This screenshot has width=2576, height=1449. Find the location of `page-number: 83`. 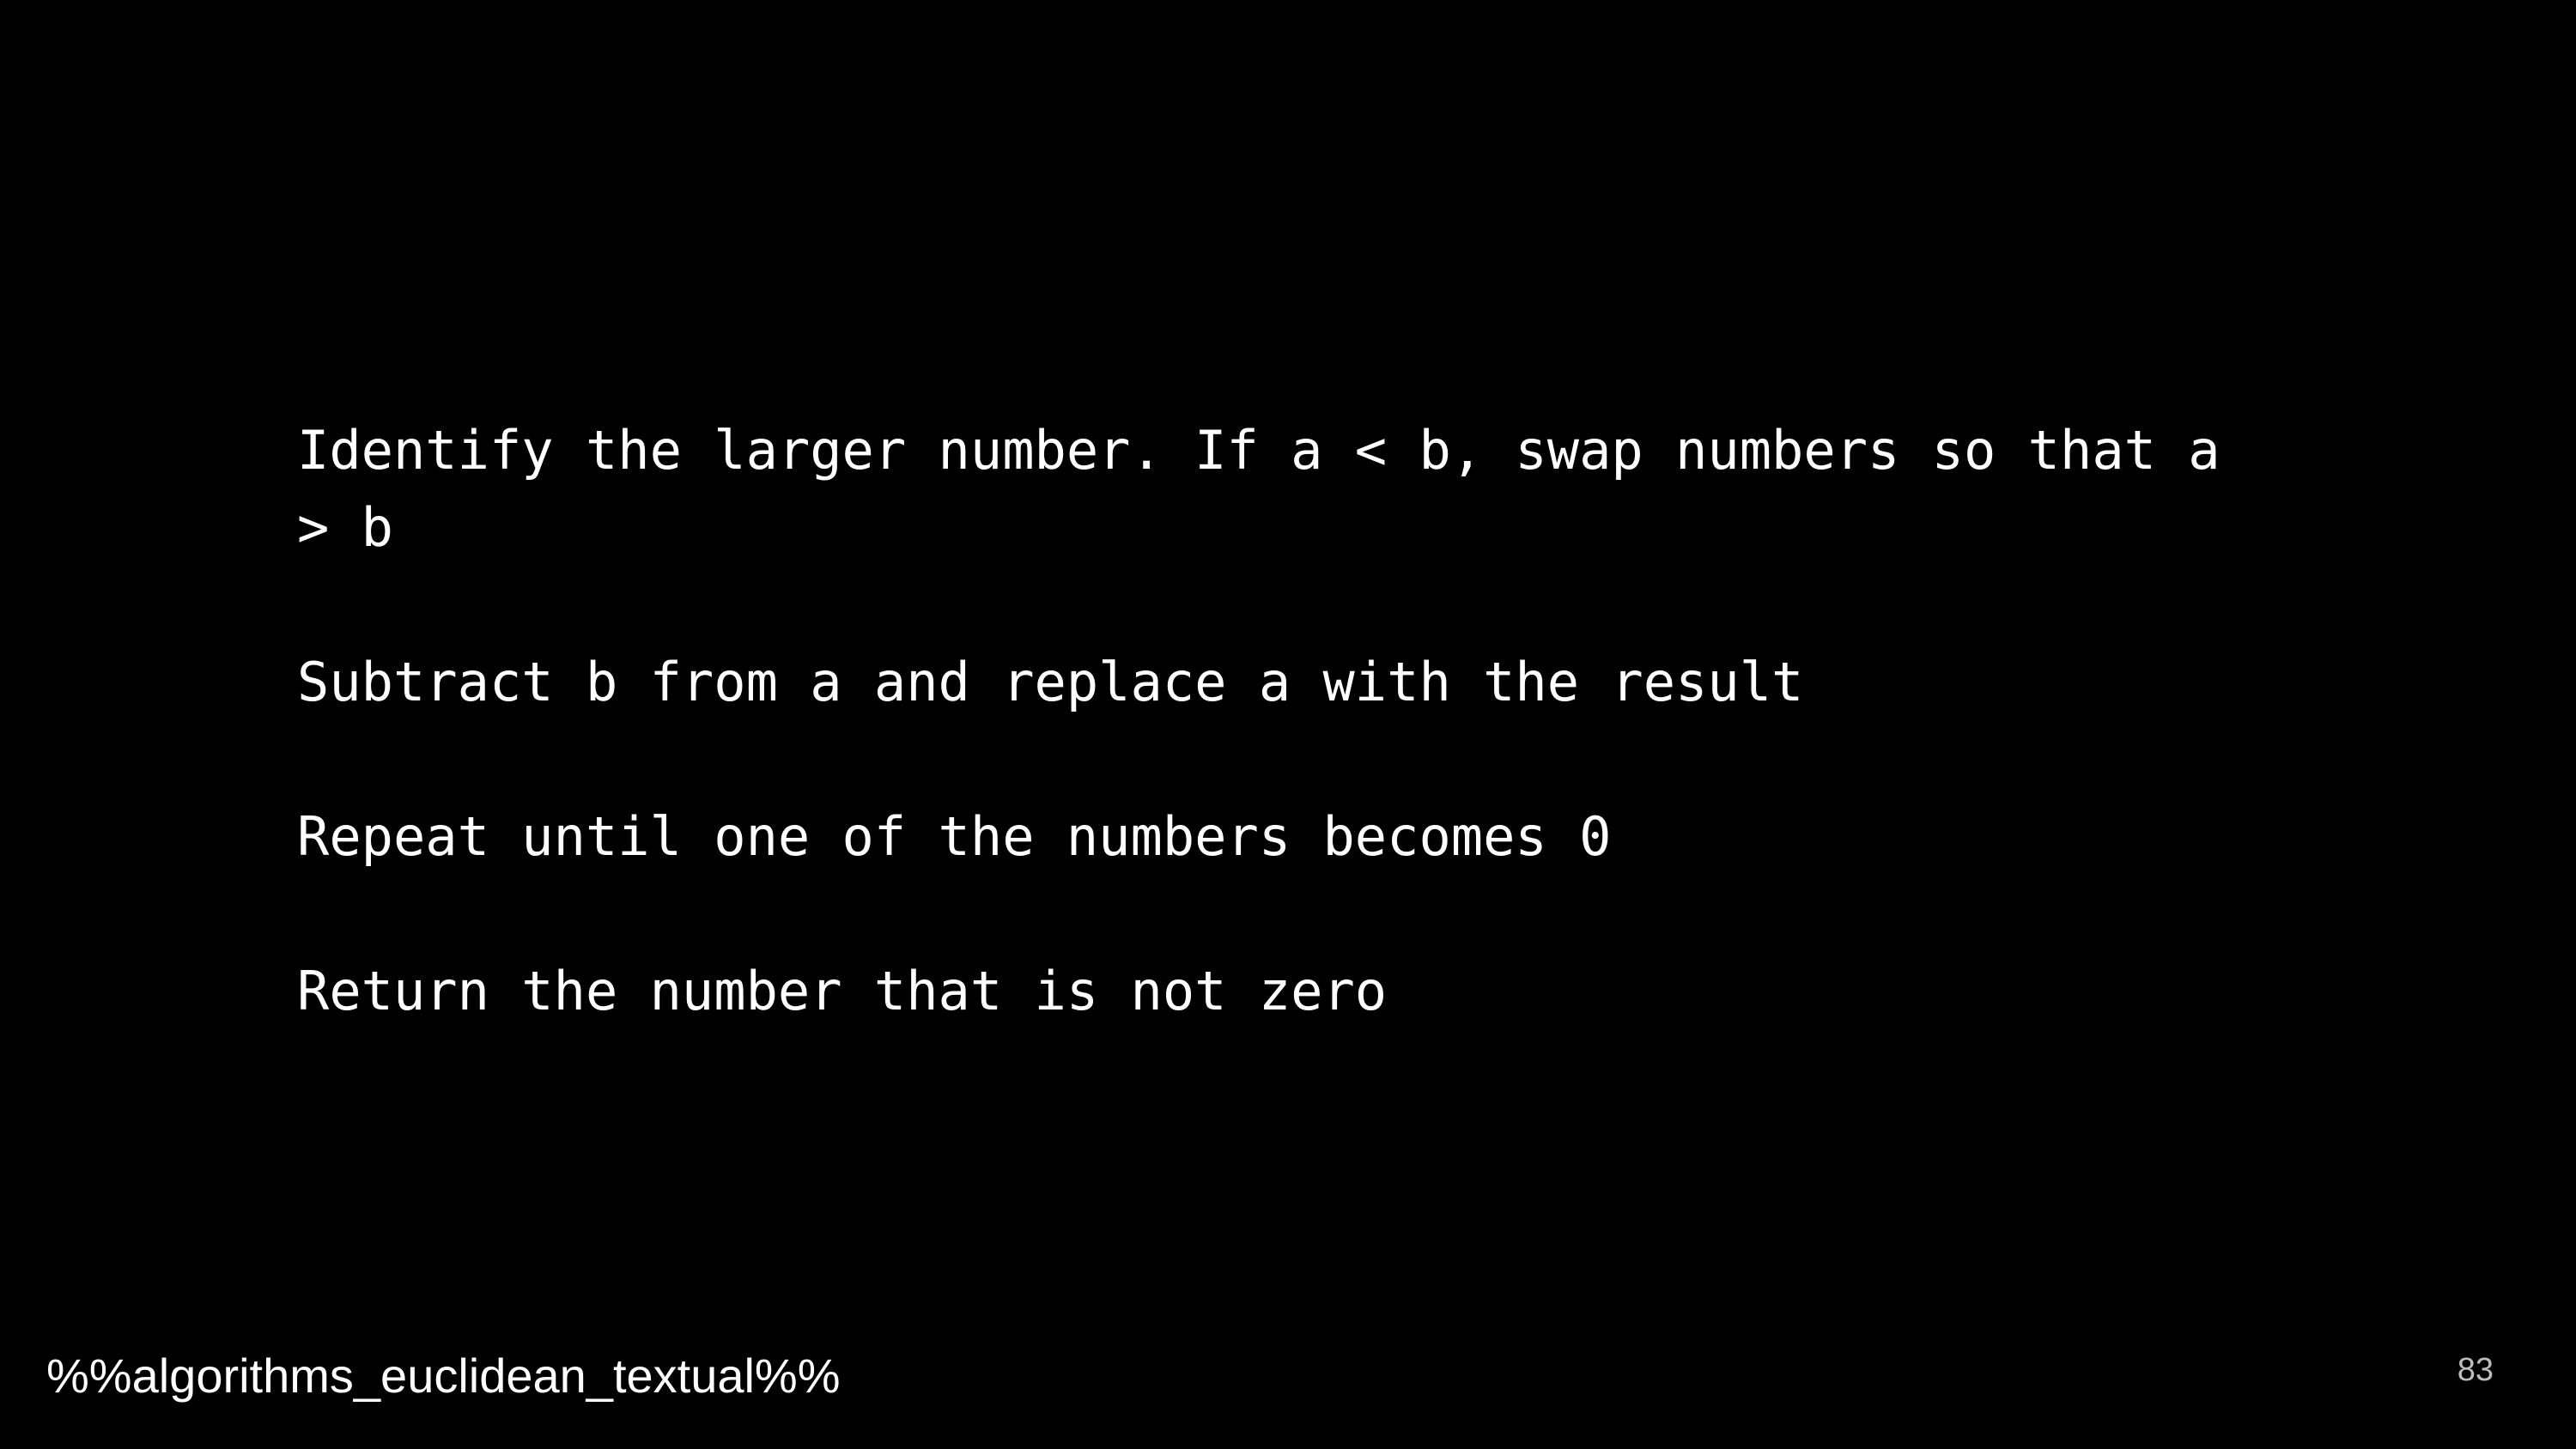

page-number: 83 is located at coordinates (2475, 1370).